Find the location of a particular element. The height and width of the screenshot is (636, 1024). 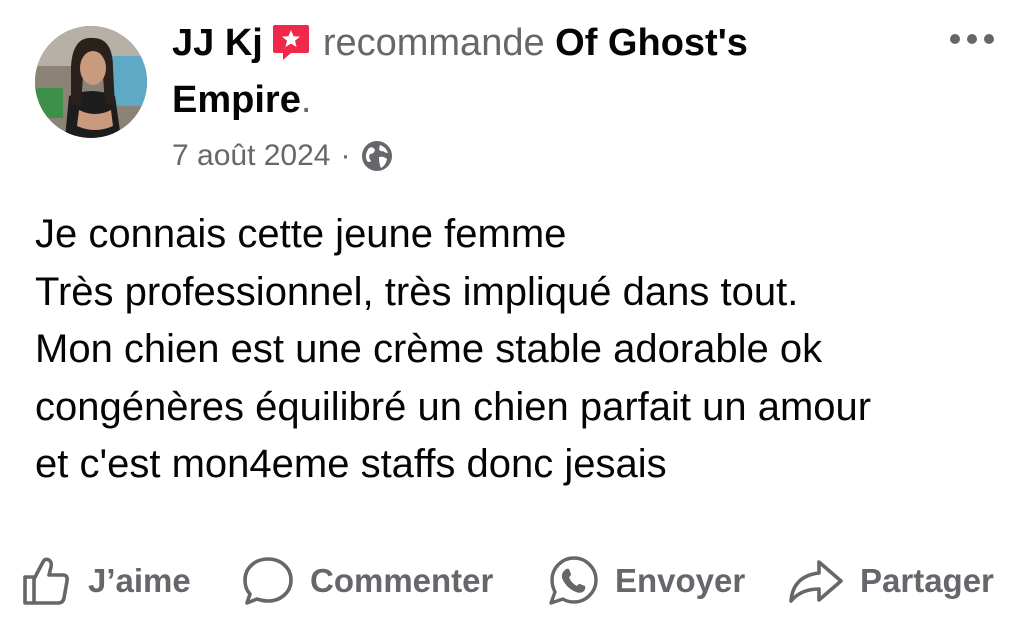

comment-bubble-icon is located at coordinates (268, 581).